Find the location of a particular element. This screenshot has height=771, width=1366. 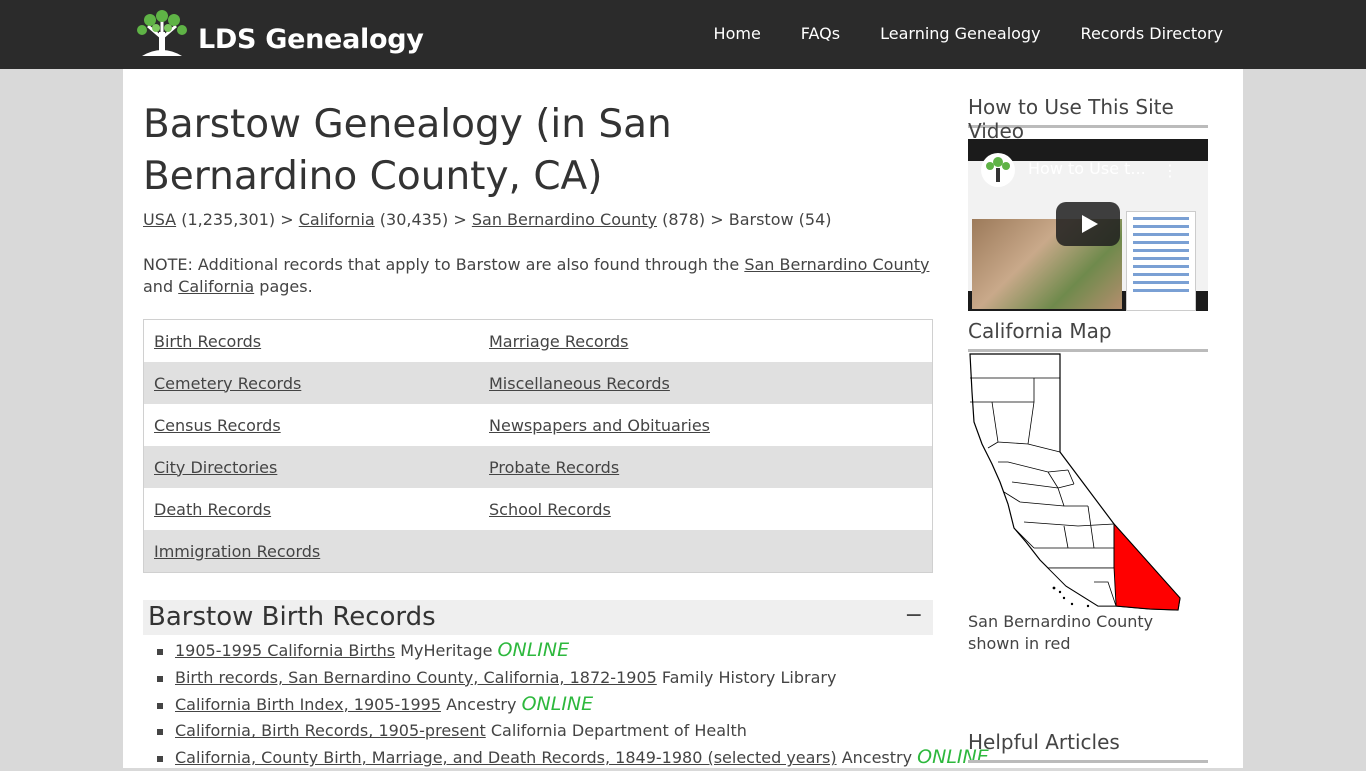

collapse-icon: − is located at coordinates (914, 615).